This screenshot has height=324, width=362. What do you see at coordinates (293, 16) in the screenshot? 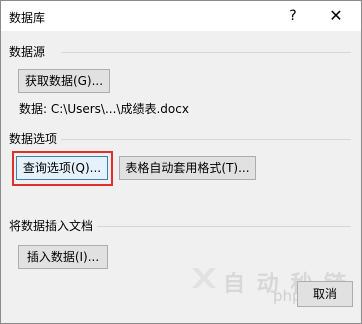
I see `help-button: ?` at bounding box center [293, 16].